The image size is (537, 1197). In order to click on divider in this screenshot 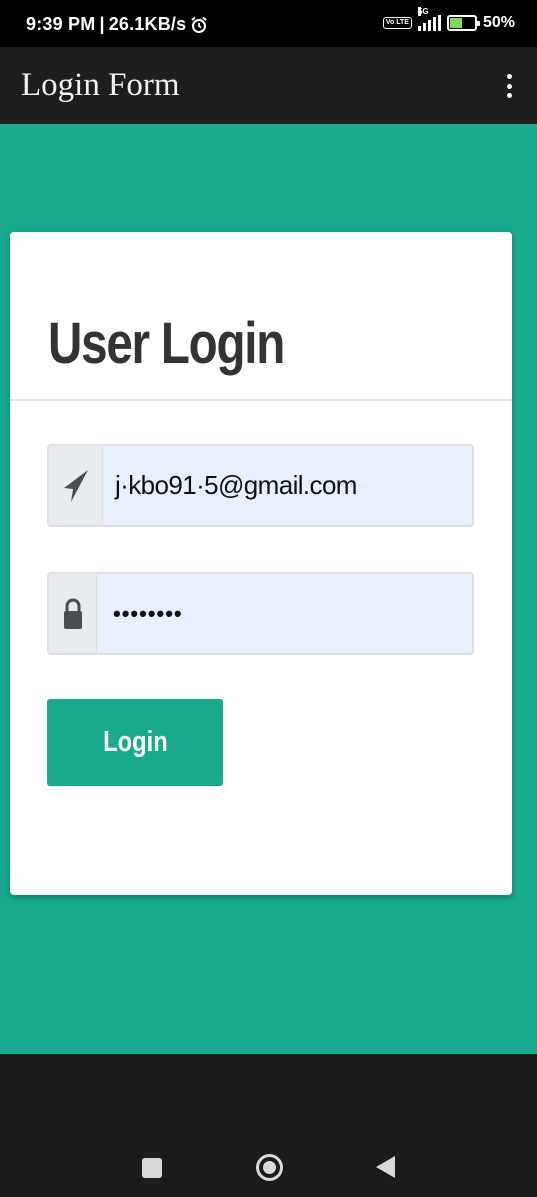, I will do `click(261, 400)`.